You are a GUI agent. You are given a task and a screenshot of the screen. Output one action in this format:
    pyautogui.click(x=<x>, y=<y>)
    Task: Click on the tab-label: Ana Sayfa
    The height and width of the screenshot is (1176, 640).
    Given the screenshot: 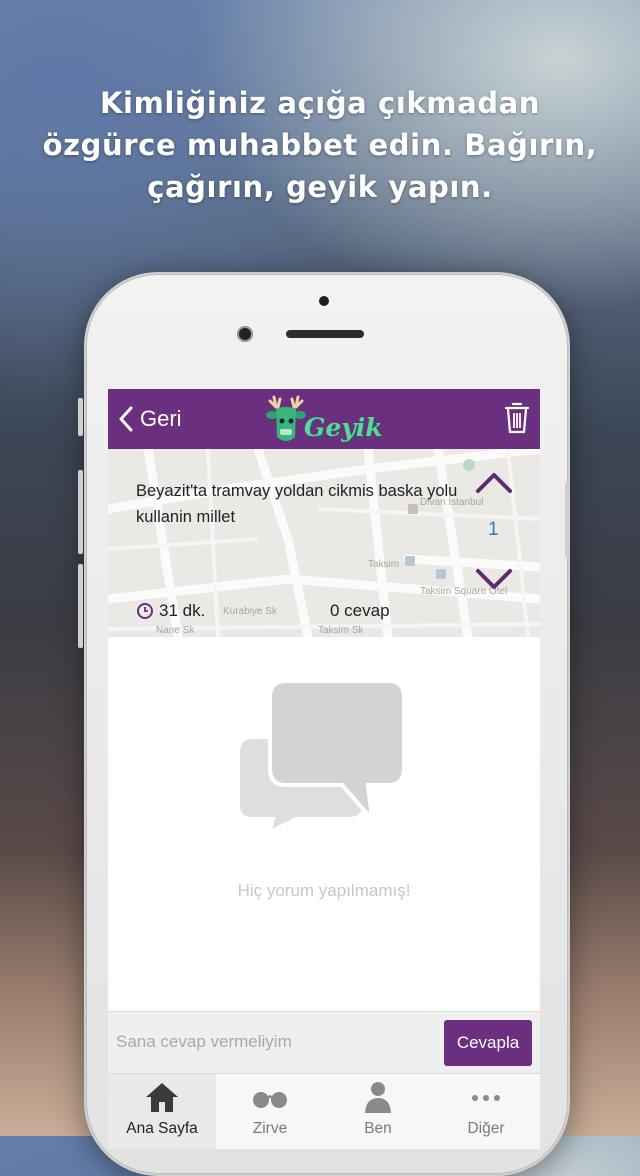 What is the action you would take?
    pyautogui.click(x=162, y=1128)
    